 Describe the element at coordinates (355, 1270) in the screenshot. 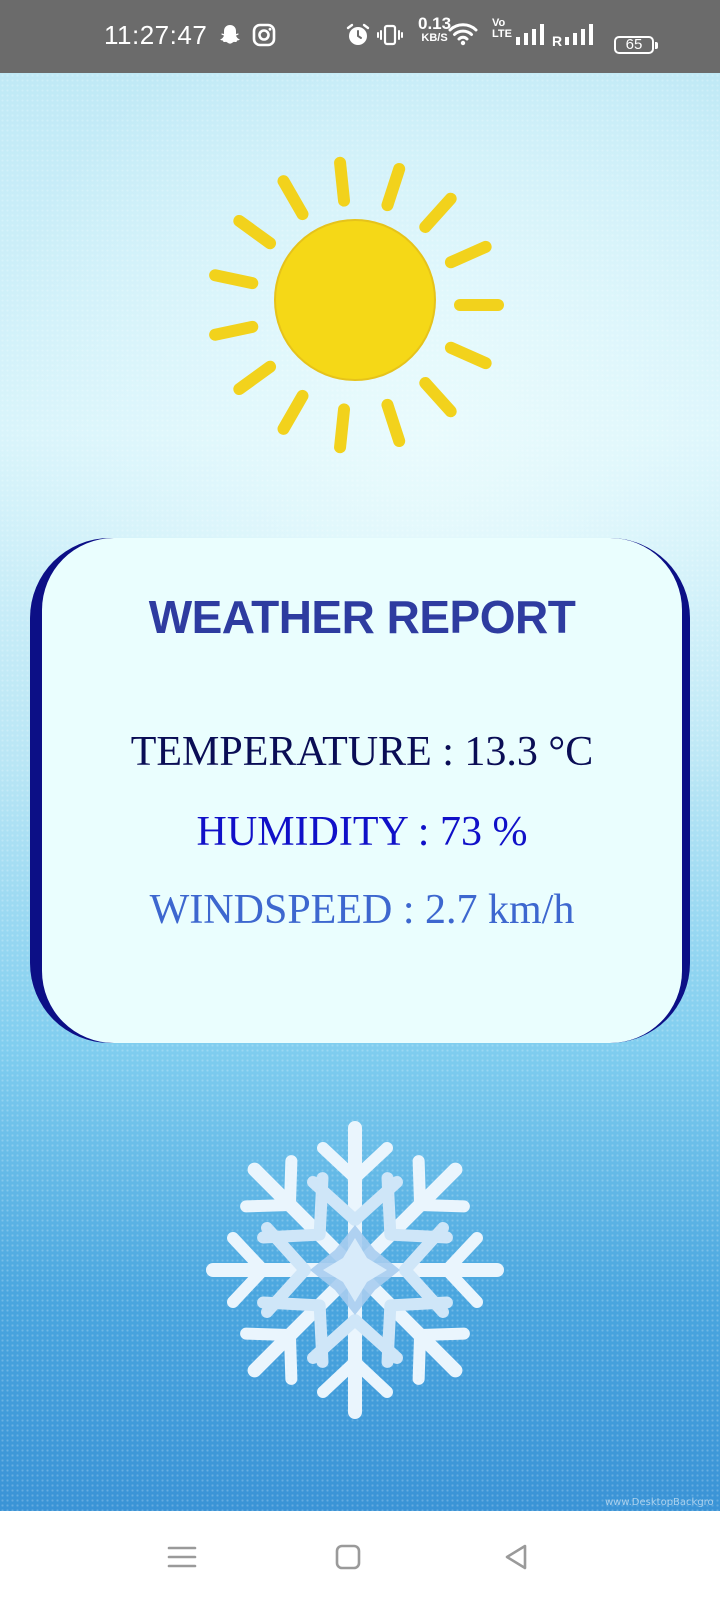

I see `snowflake-icon` at that location.